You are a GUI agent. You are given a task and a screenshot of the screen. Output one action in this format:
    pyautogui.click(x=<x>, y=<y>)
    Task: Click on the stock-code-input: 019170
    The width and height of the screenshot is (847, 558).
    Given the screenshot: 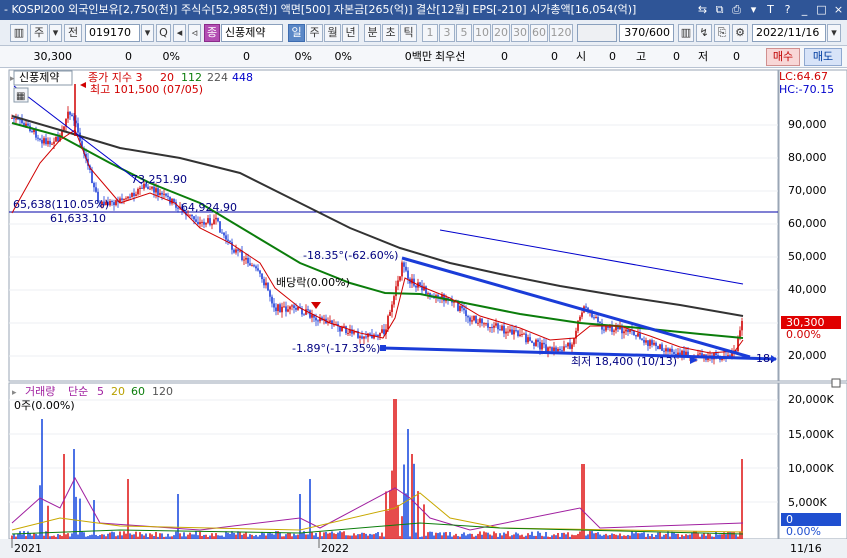 What is the action you would take?
    pyautogui.click(x=112, y=33)
    